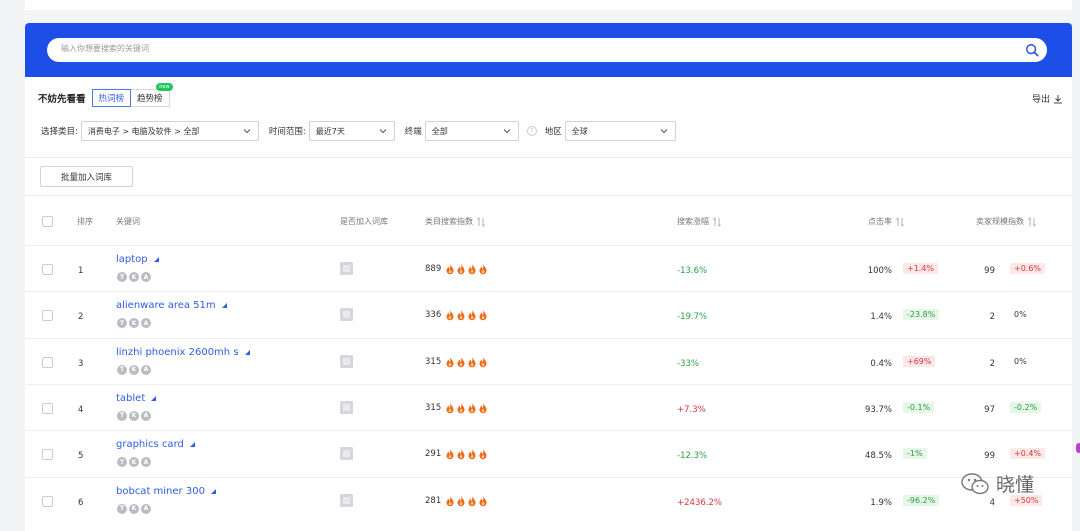 The width and height of the screenshot is (1080, 531). Describe the element at coordinates (915, 454) in the screenshot. I see `ctr-change-badge: -1%` at that location.